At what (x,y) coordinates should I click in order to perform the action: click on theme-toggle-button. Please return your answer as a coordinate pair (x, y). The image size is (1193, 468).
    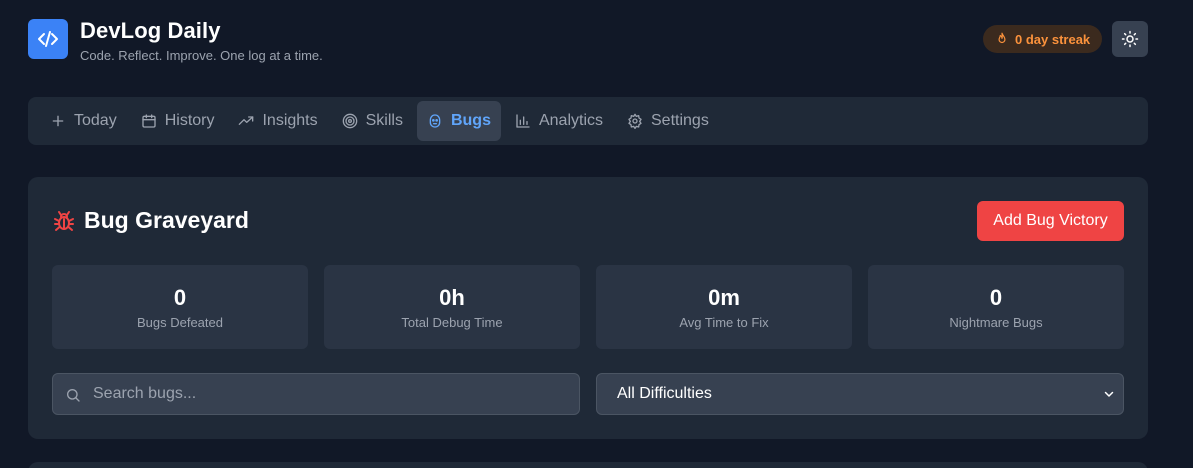
    Looking at the image, I should click on (1130, 39).